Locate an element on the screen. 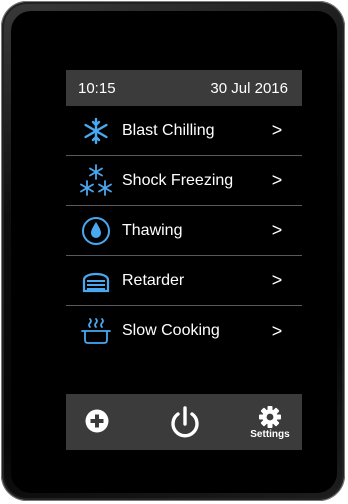 The width and height of the screenshot is (348, 504). status-bar: 10:15 30 Jul 2016 is located at coordinates (184, 88).